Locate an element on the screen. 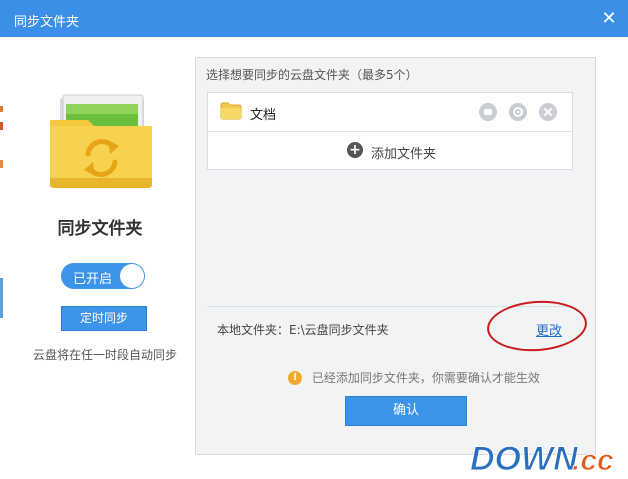  list-item: 文档 is located at coordinates (390, 112).